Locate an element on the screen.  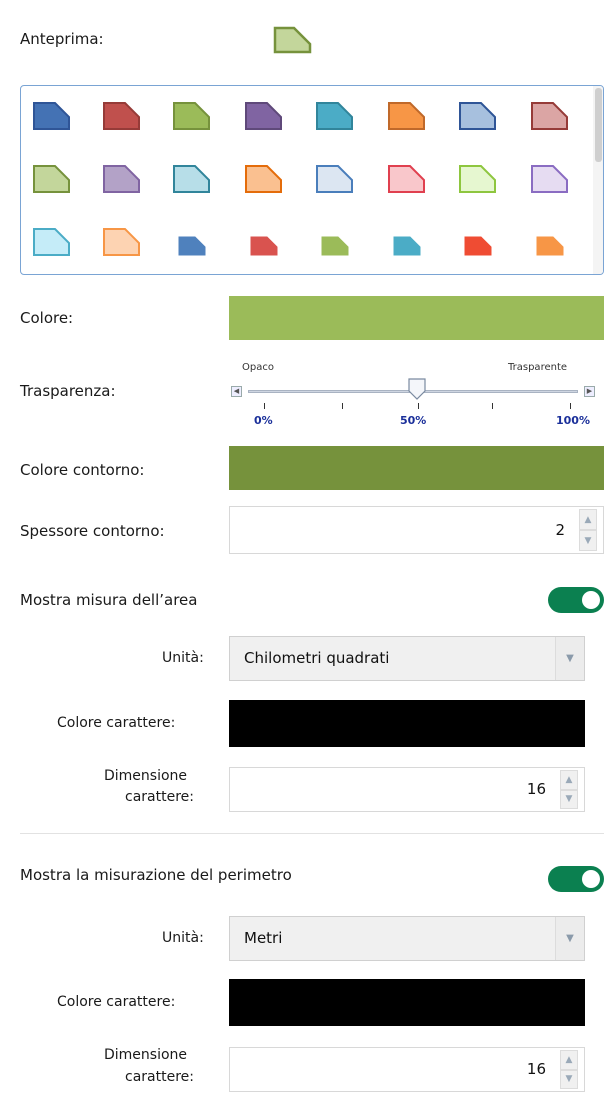
perimeter-toggle-label: Mostra la misurazione del perimetro is located at coordinates (156, 875).